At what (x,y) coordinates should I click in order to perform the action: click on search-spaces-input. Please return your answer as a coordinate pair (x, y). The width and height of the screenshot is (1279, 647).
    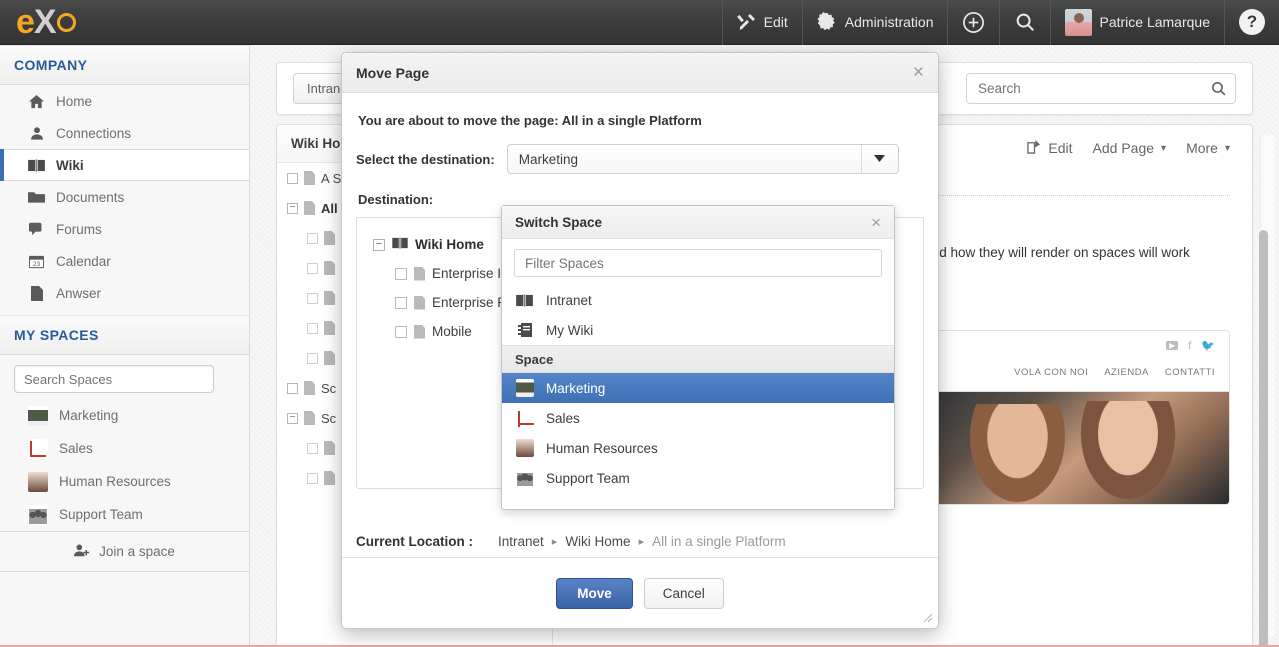
    Looking at the image, I should click on (114, 379).